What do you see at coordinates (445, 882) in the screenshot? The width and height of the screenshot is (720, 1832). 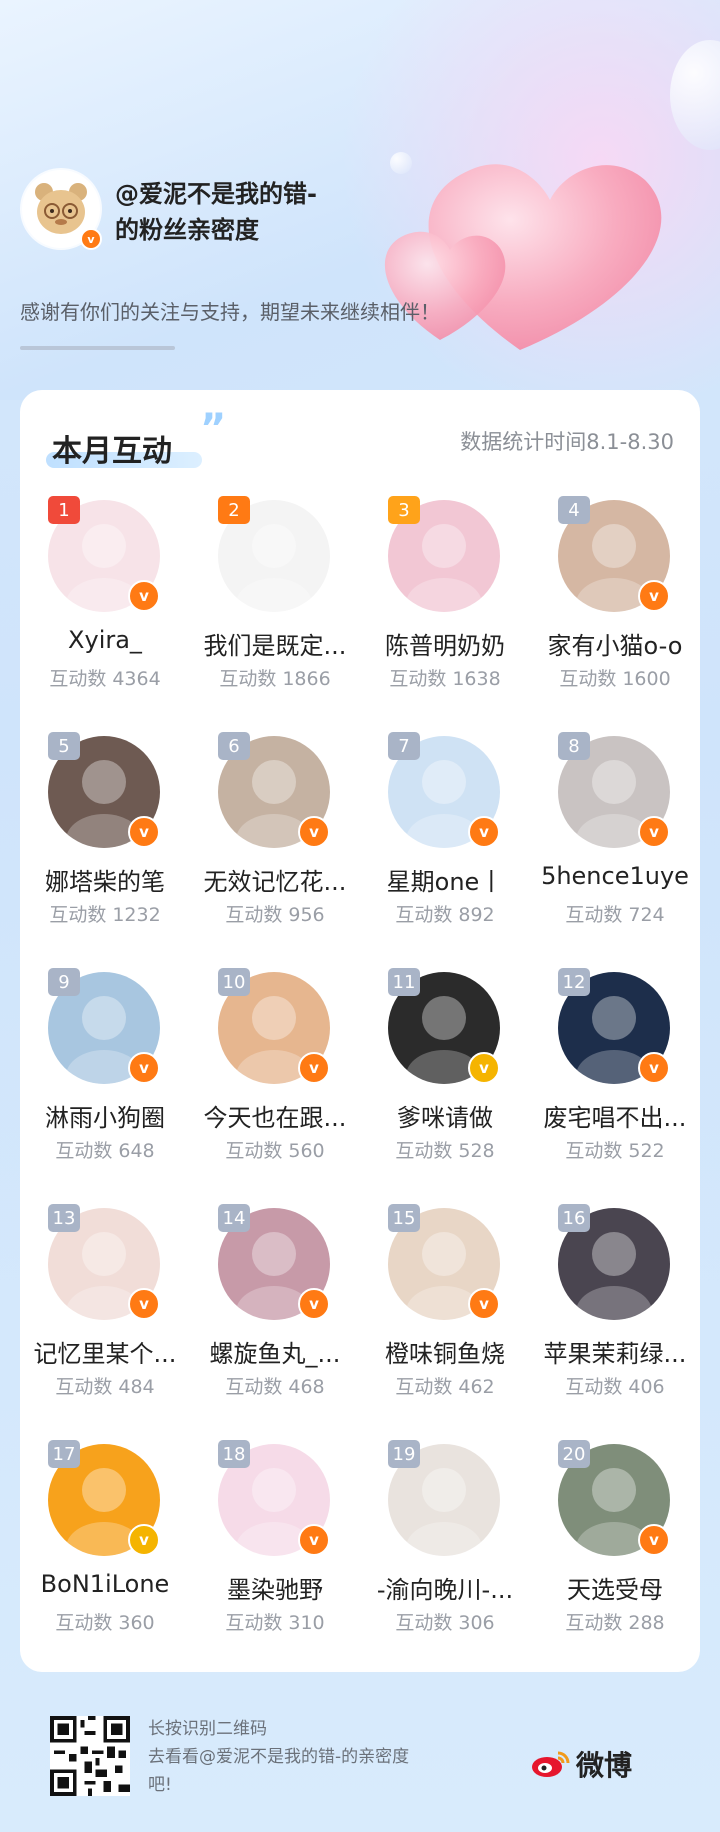 I see `fan-name: 星期one丨` at bounding box center [445, 882].